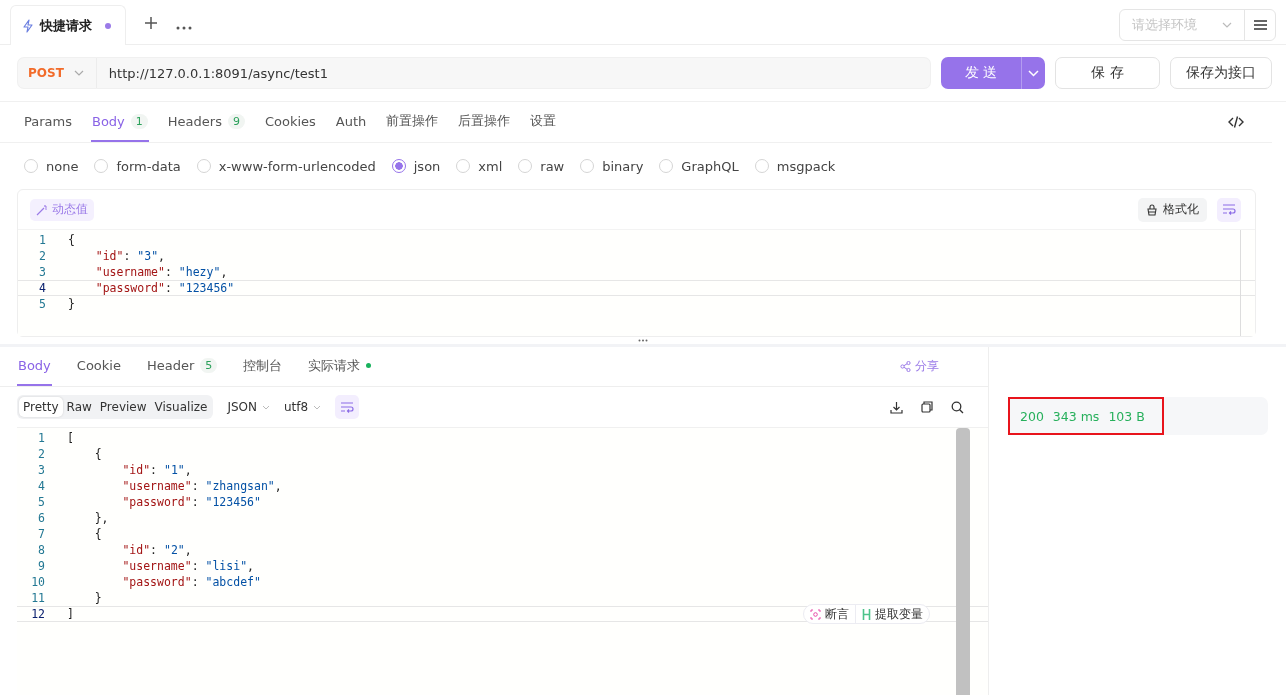  Describe the element at coordinates (1260, 25) in the screenshot. I see `menu-icon` at that location.